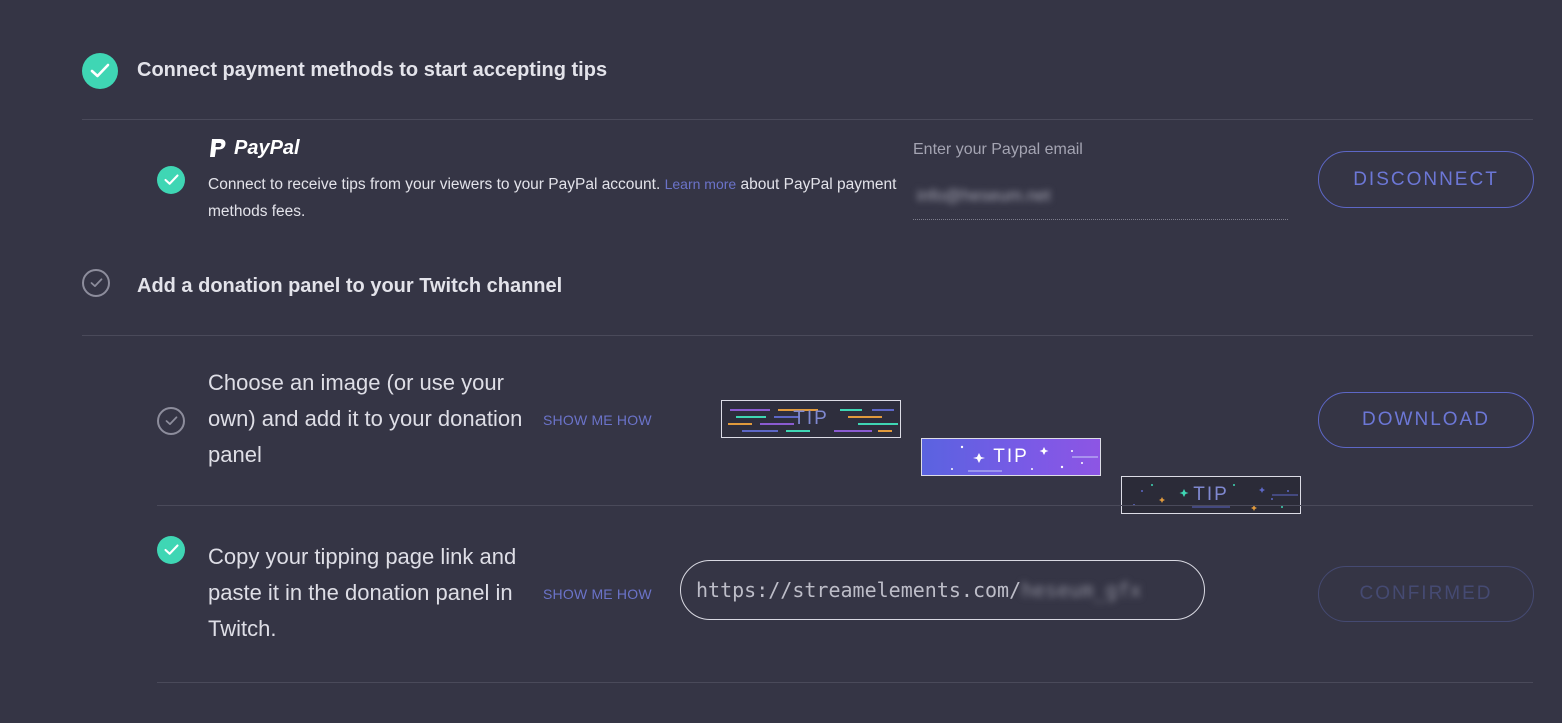  I want to click on choose-image-check-icon, so click(171, 421).